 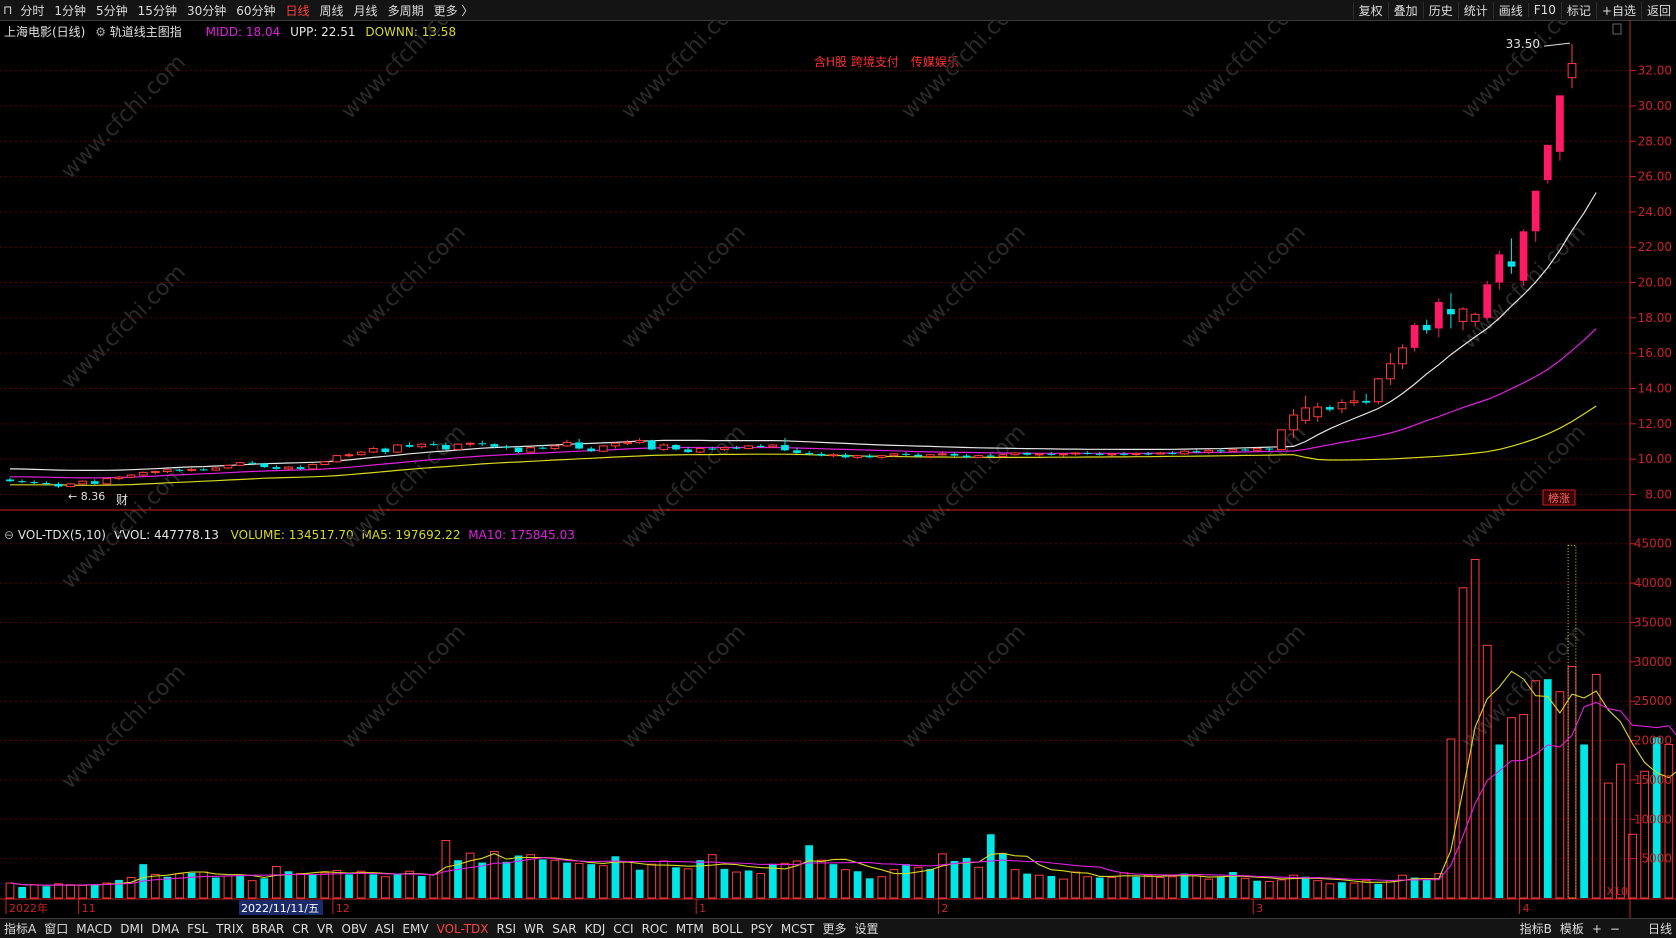 I want to click on template-button: 模板, so click(x=1572, y=928).